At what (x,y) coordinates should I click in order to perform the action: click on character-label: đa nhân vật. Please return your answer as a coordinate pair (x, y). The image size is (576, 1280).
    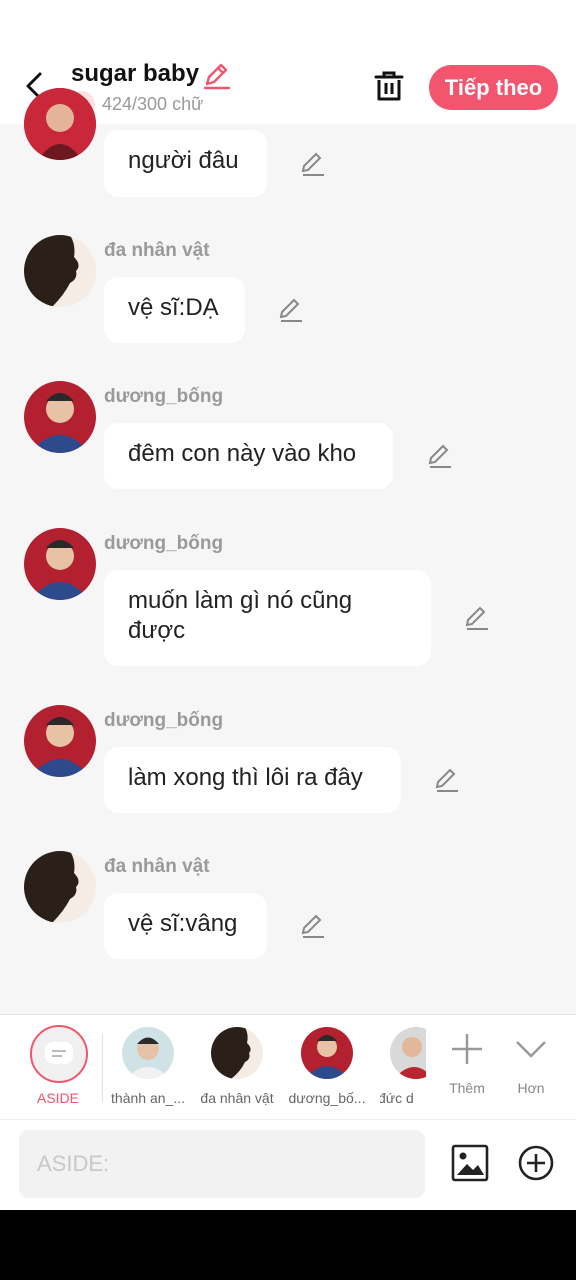
    Looking at the image, I should click on (237, 1098).